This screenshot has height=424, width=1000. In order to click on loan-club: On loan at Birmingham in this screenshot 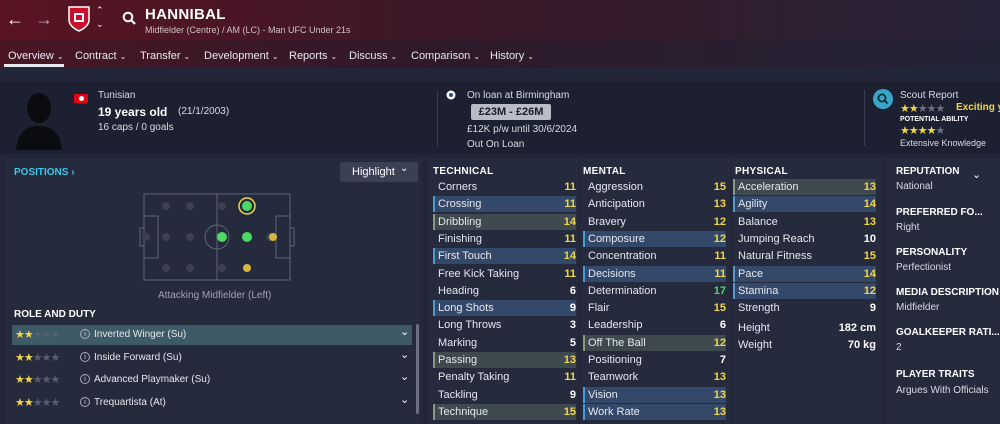, I will do `click(518, 95)`.